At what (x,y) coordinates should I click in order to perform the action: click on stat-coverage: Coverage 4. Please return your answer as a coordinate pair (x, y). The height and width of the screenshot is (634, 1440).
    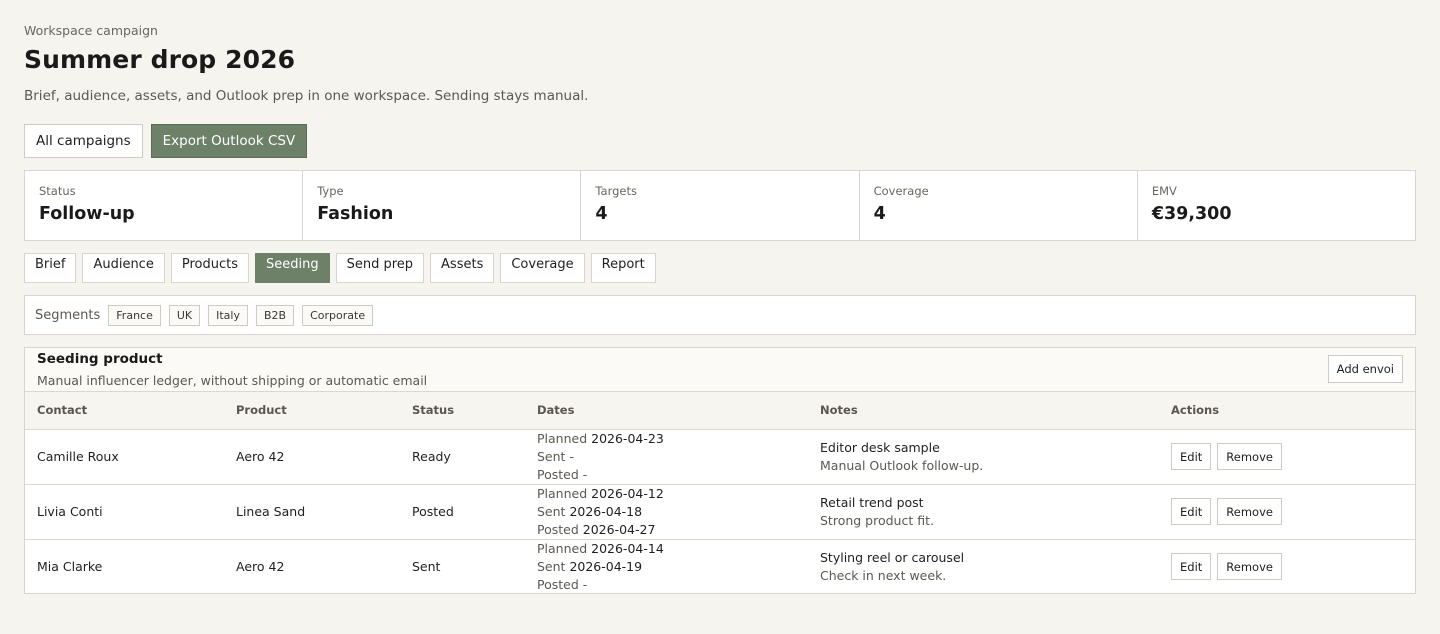
    Looking at the image, I should click on (999, 205).